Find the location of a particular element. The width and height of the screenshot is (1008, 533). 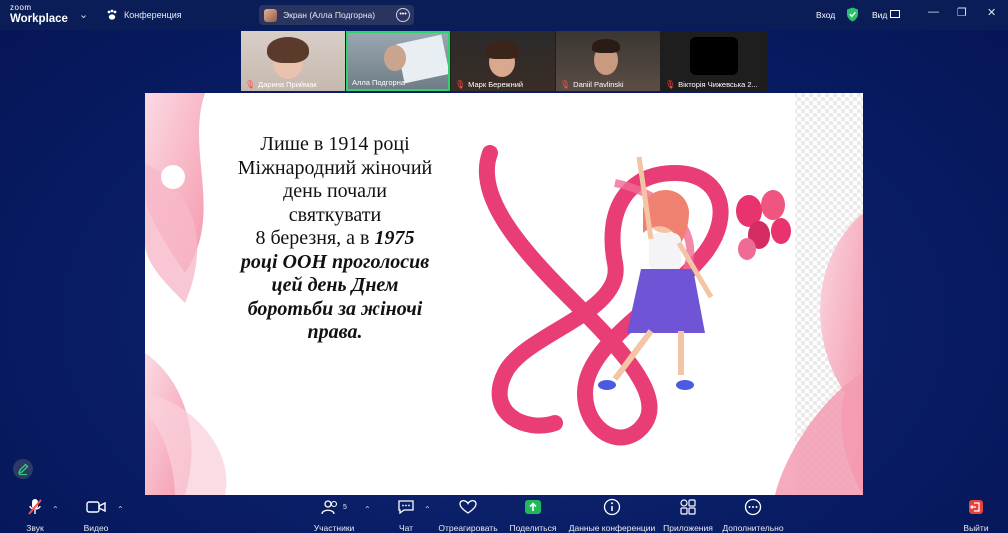

annotate-button is located at coordinates (23, 469).